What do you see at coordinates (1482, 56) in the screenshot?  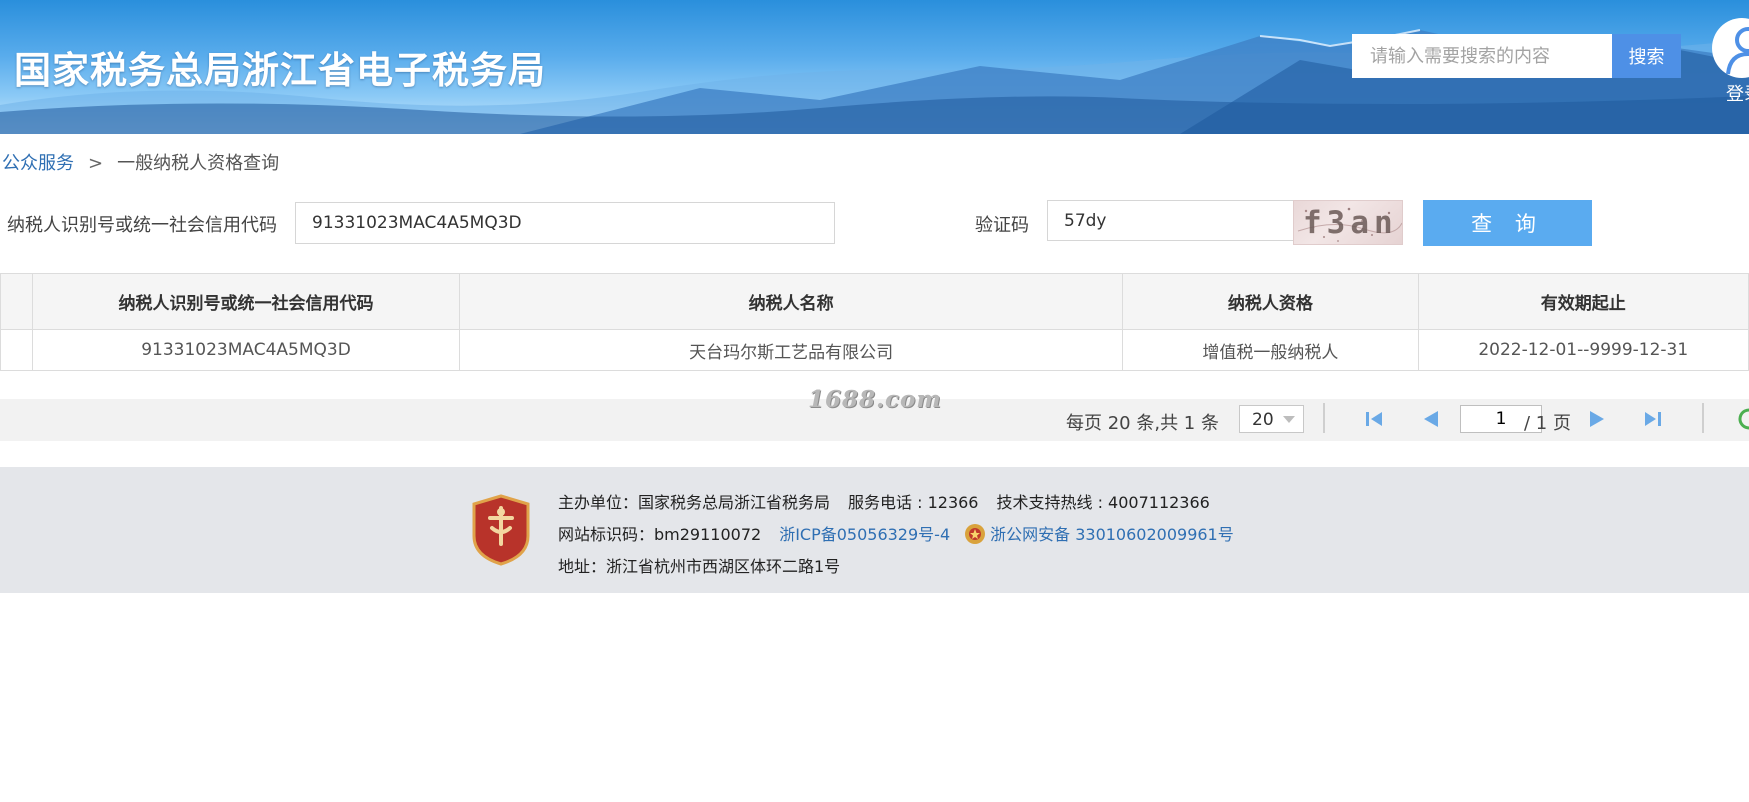 I see `site-search-input` at bounding box center [1482, 56].